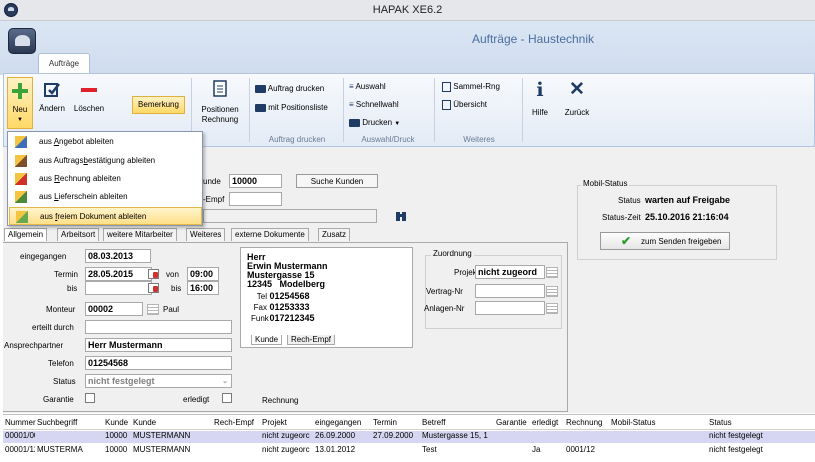 The height and width of the screenshot is (462, 815). Describe the element at coordinates (311, 340) in the screenshot. I see `address-tab-rech-empf: Rech-Empf` at that location.